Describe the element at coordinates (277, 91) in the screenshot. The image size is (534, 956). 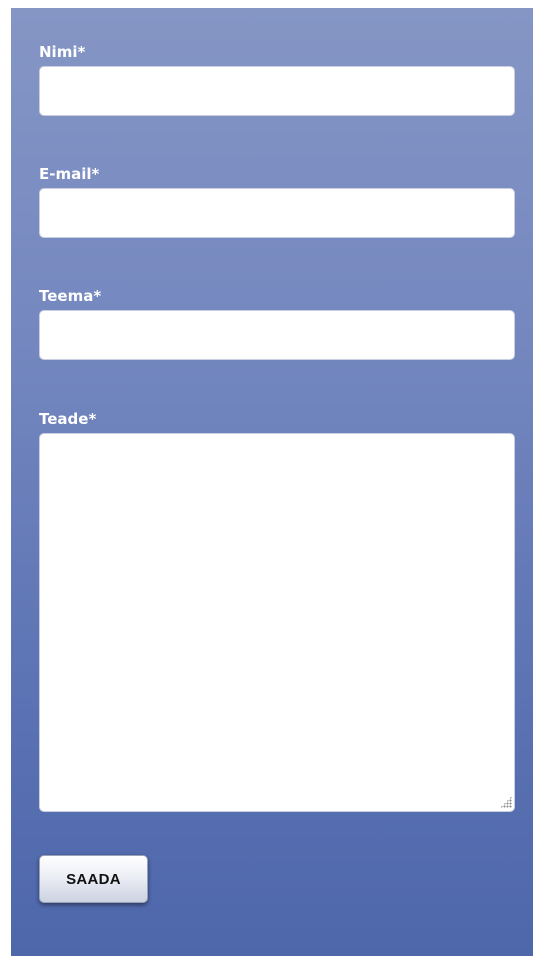
I see `name-input` at that location.